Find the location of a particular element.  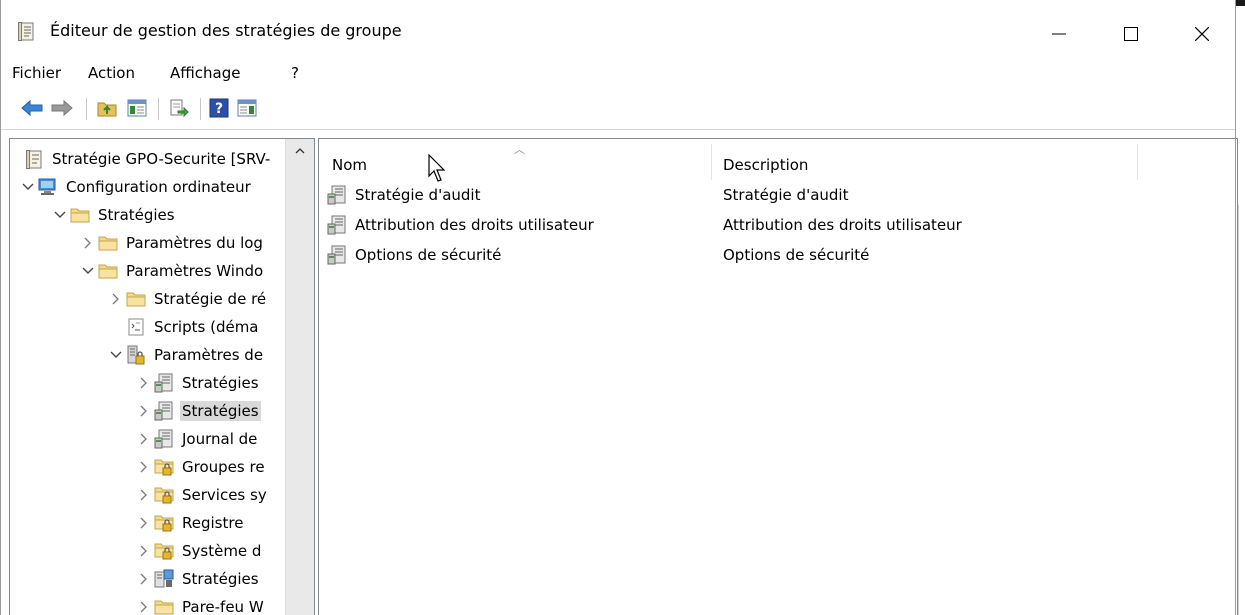

tree-node-label: Scripts (déma is located at coordinates (206, 327).